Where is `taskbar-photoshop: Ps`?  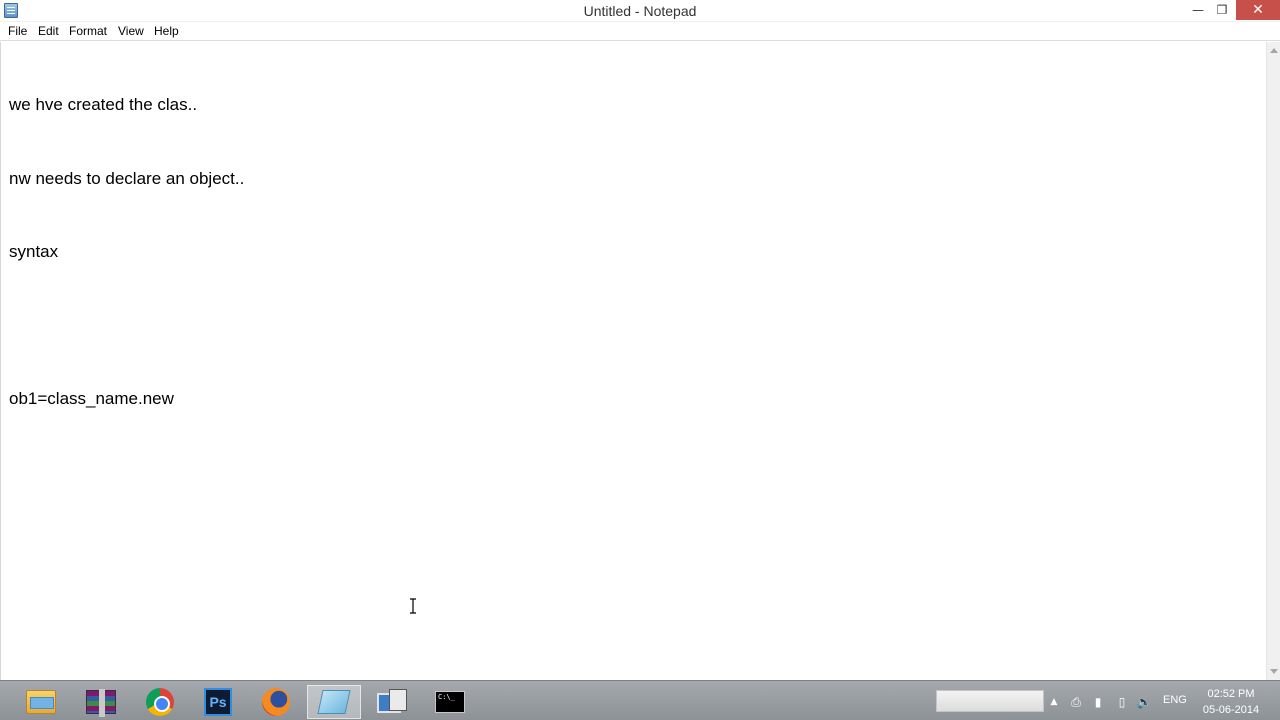 taskbar-photoshop: Ps is located at coordinates (218, 702).